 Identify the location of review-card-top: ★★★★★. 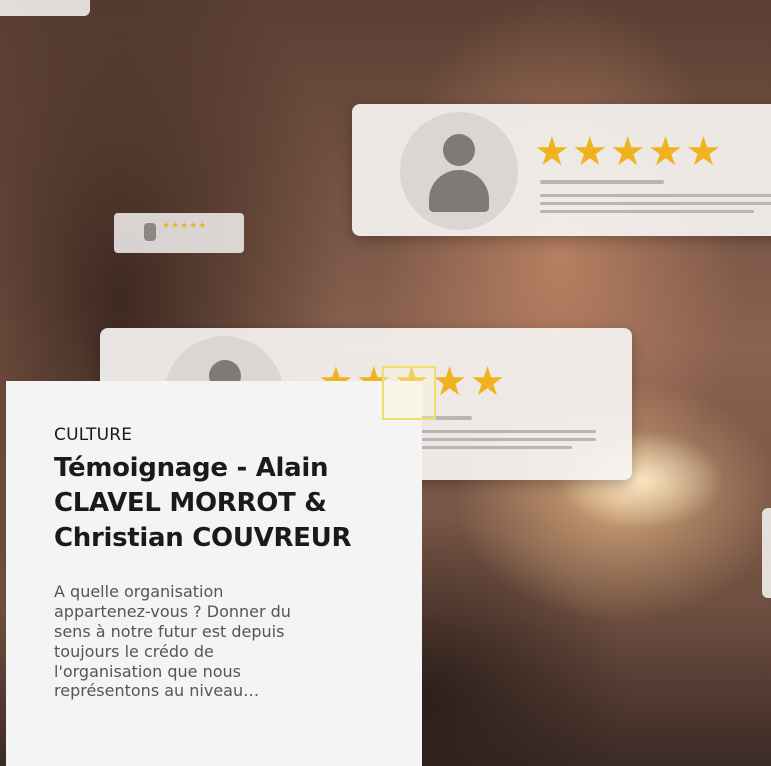
(561, 170).